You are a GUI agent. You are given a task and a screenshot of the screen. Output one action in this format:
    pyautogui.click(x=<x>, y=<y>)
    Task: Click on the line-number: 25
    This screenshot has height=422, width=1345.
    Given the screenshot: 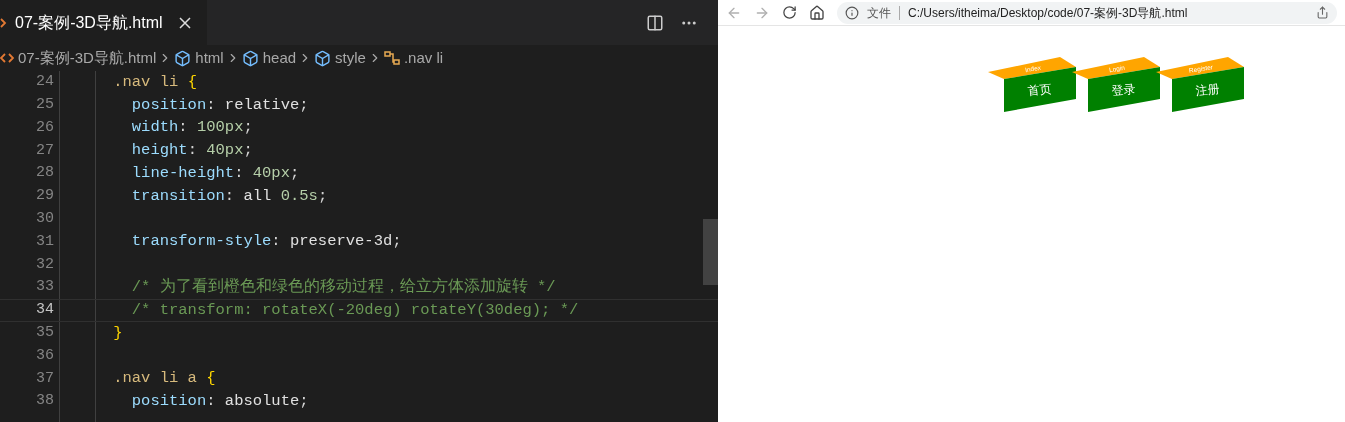 What is the action you would take?
    pyautogui.click(x=44, y=104)
    